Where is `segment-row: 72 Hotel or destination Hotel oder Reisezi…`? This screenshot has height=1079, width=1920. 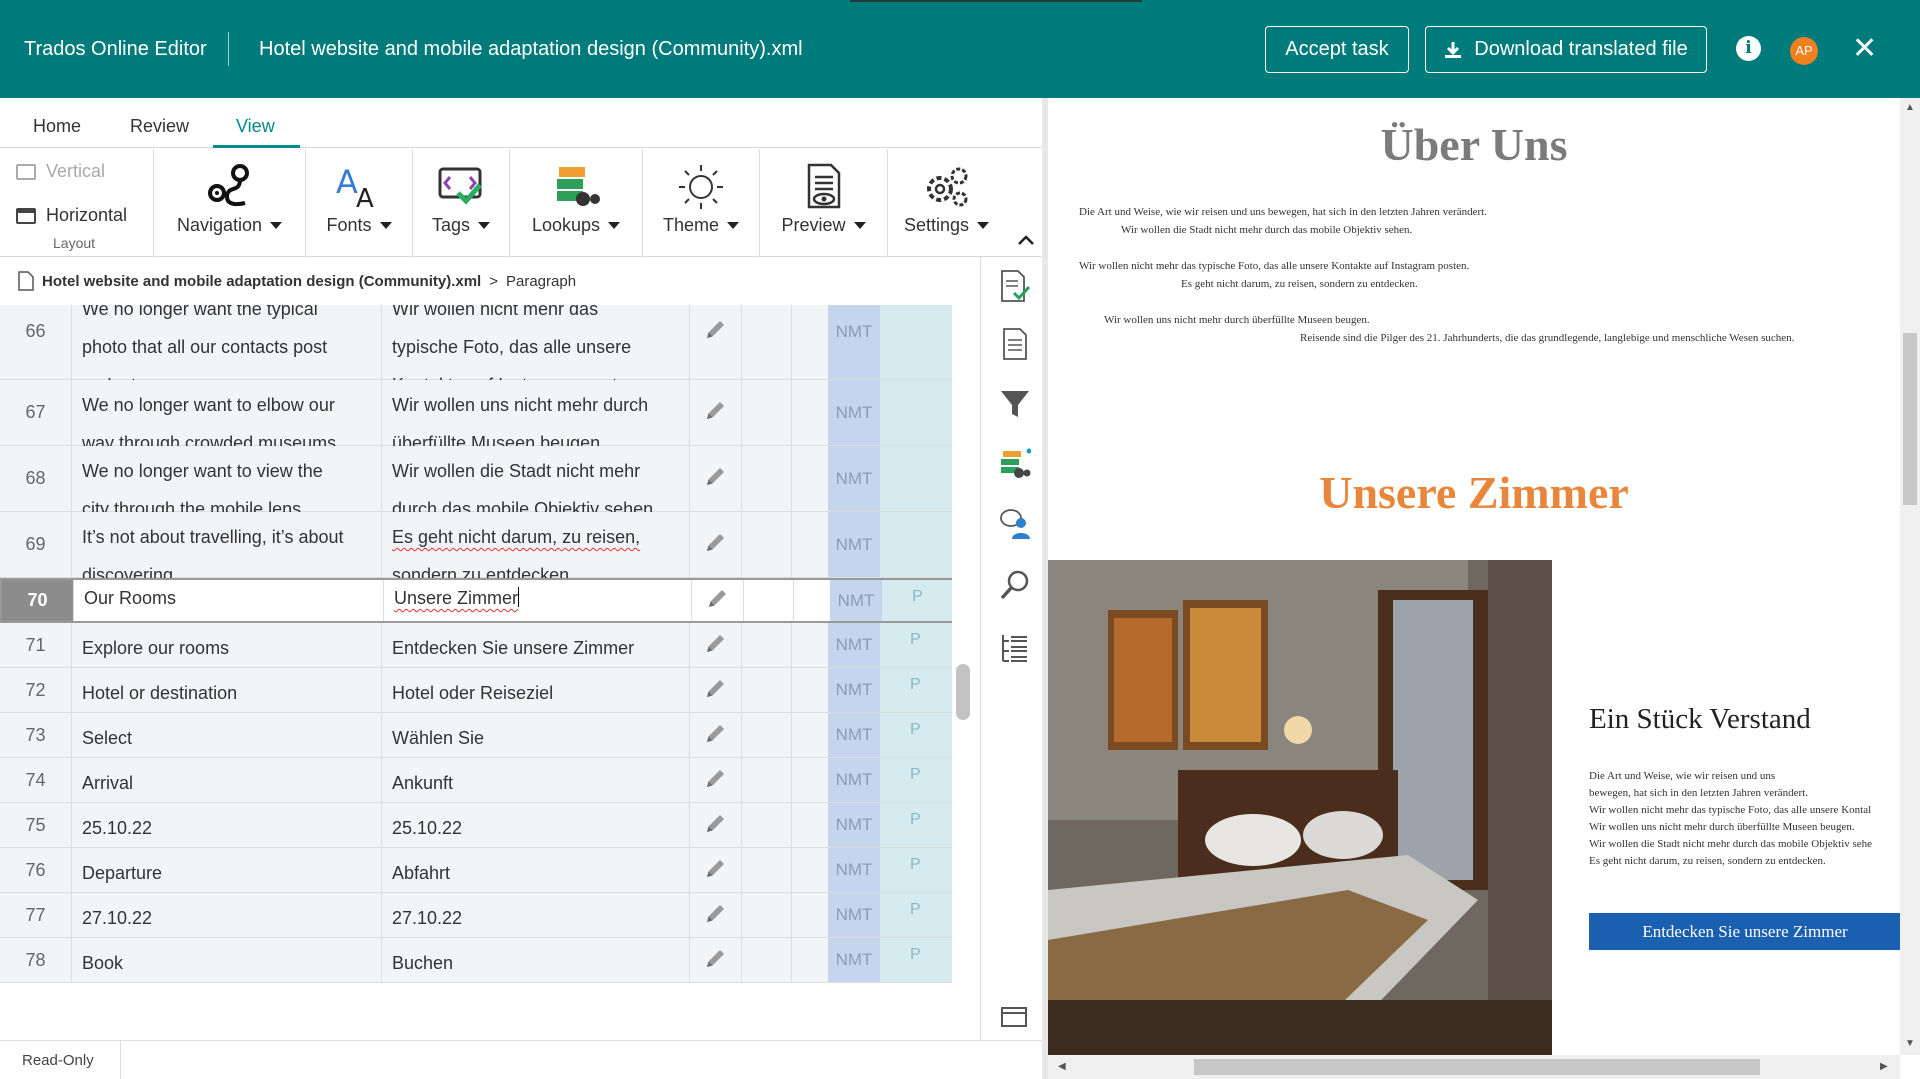
segment-row: 72 Hotel or destination Hotel oder Reisezi… is located at coordinates (476, 690).